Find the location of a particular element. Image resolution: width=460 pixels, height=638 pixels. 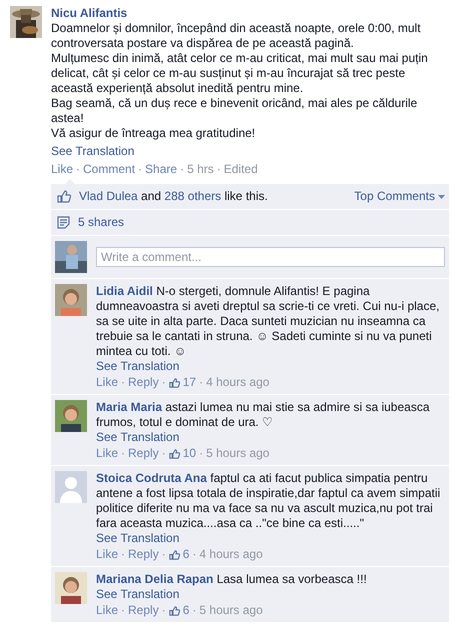

action-link: Comment is located at coordinates (109, 169).